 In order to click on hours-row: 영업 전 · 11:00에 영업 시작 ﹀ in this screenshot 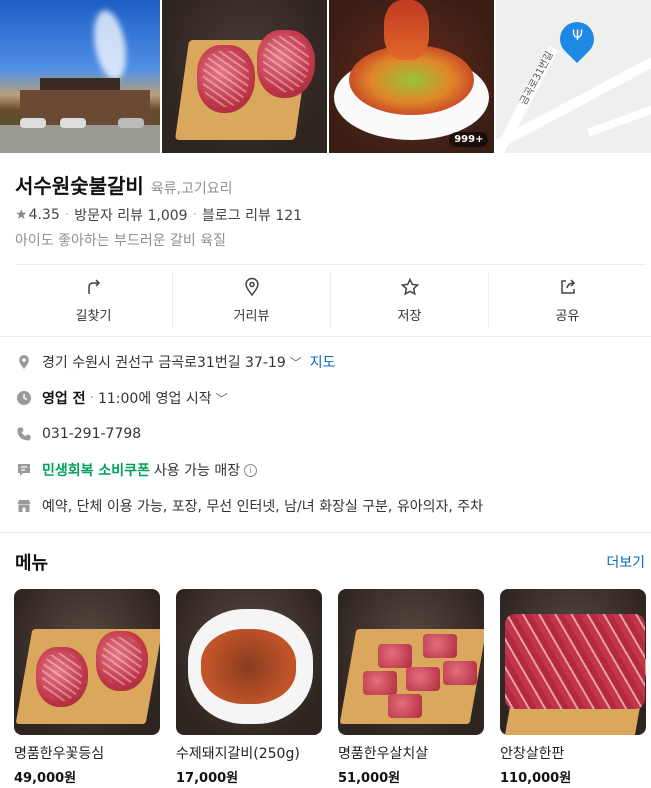, I will do `click(121, 398)`.